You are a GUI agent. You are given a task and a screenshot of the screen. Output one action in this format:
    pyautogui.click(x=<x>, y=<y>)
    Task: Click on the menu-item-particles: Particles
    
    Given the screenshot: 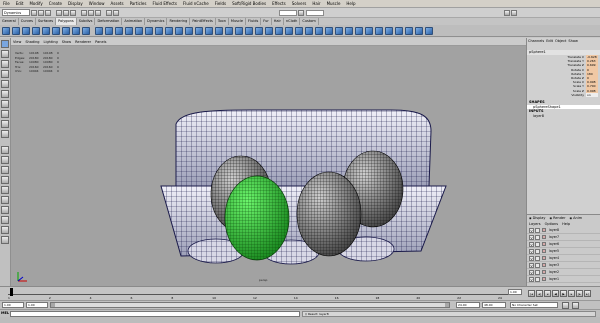 What is the action you would take?
    pyautogui.click(x=138, y=4)
    